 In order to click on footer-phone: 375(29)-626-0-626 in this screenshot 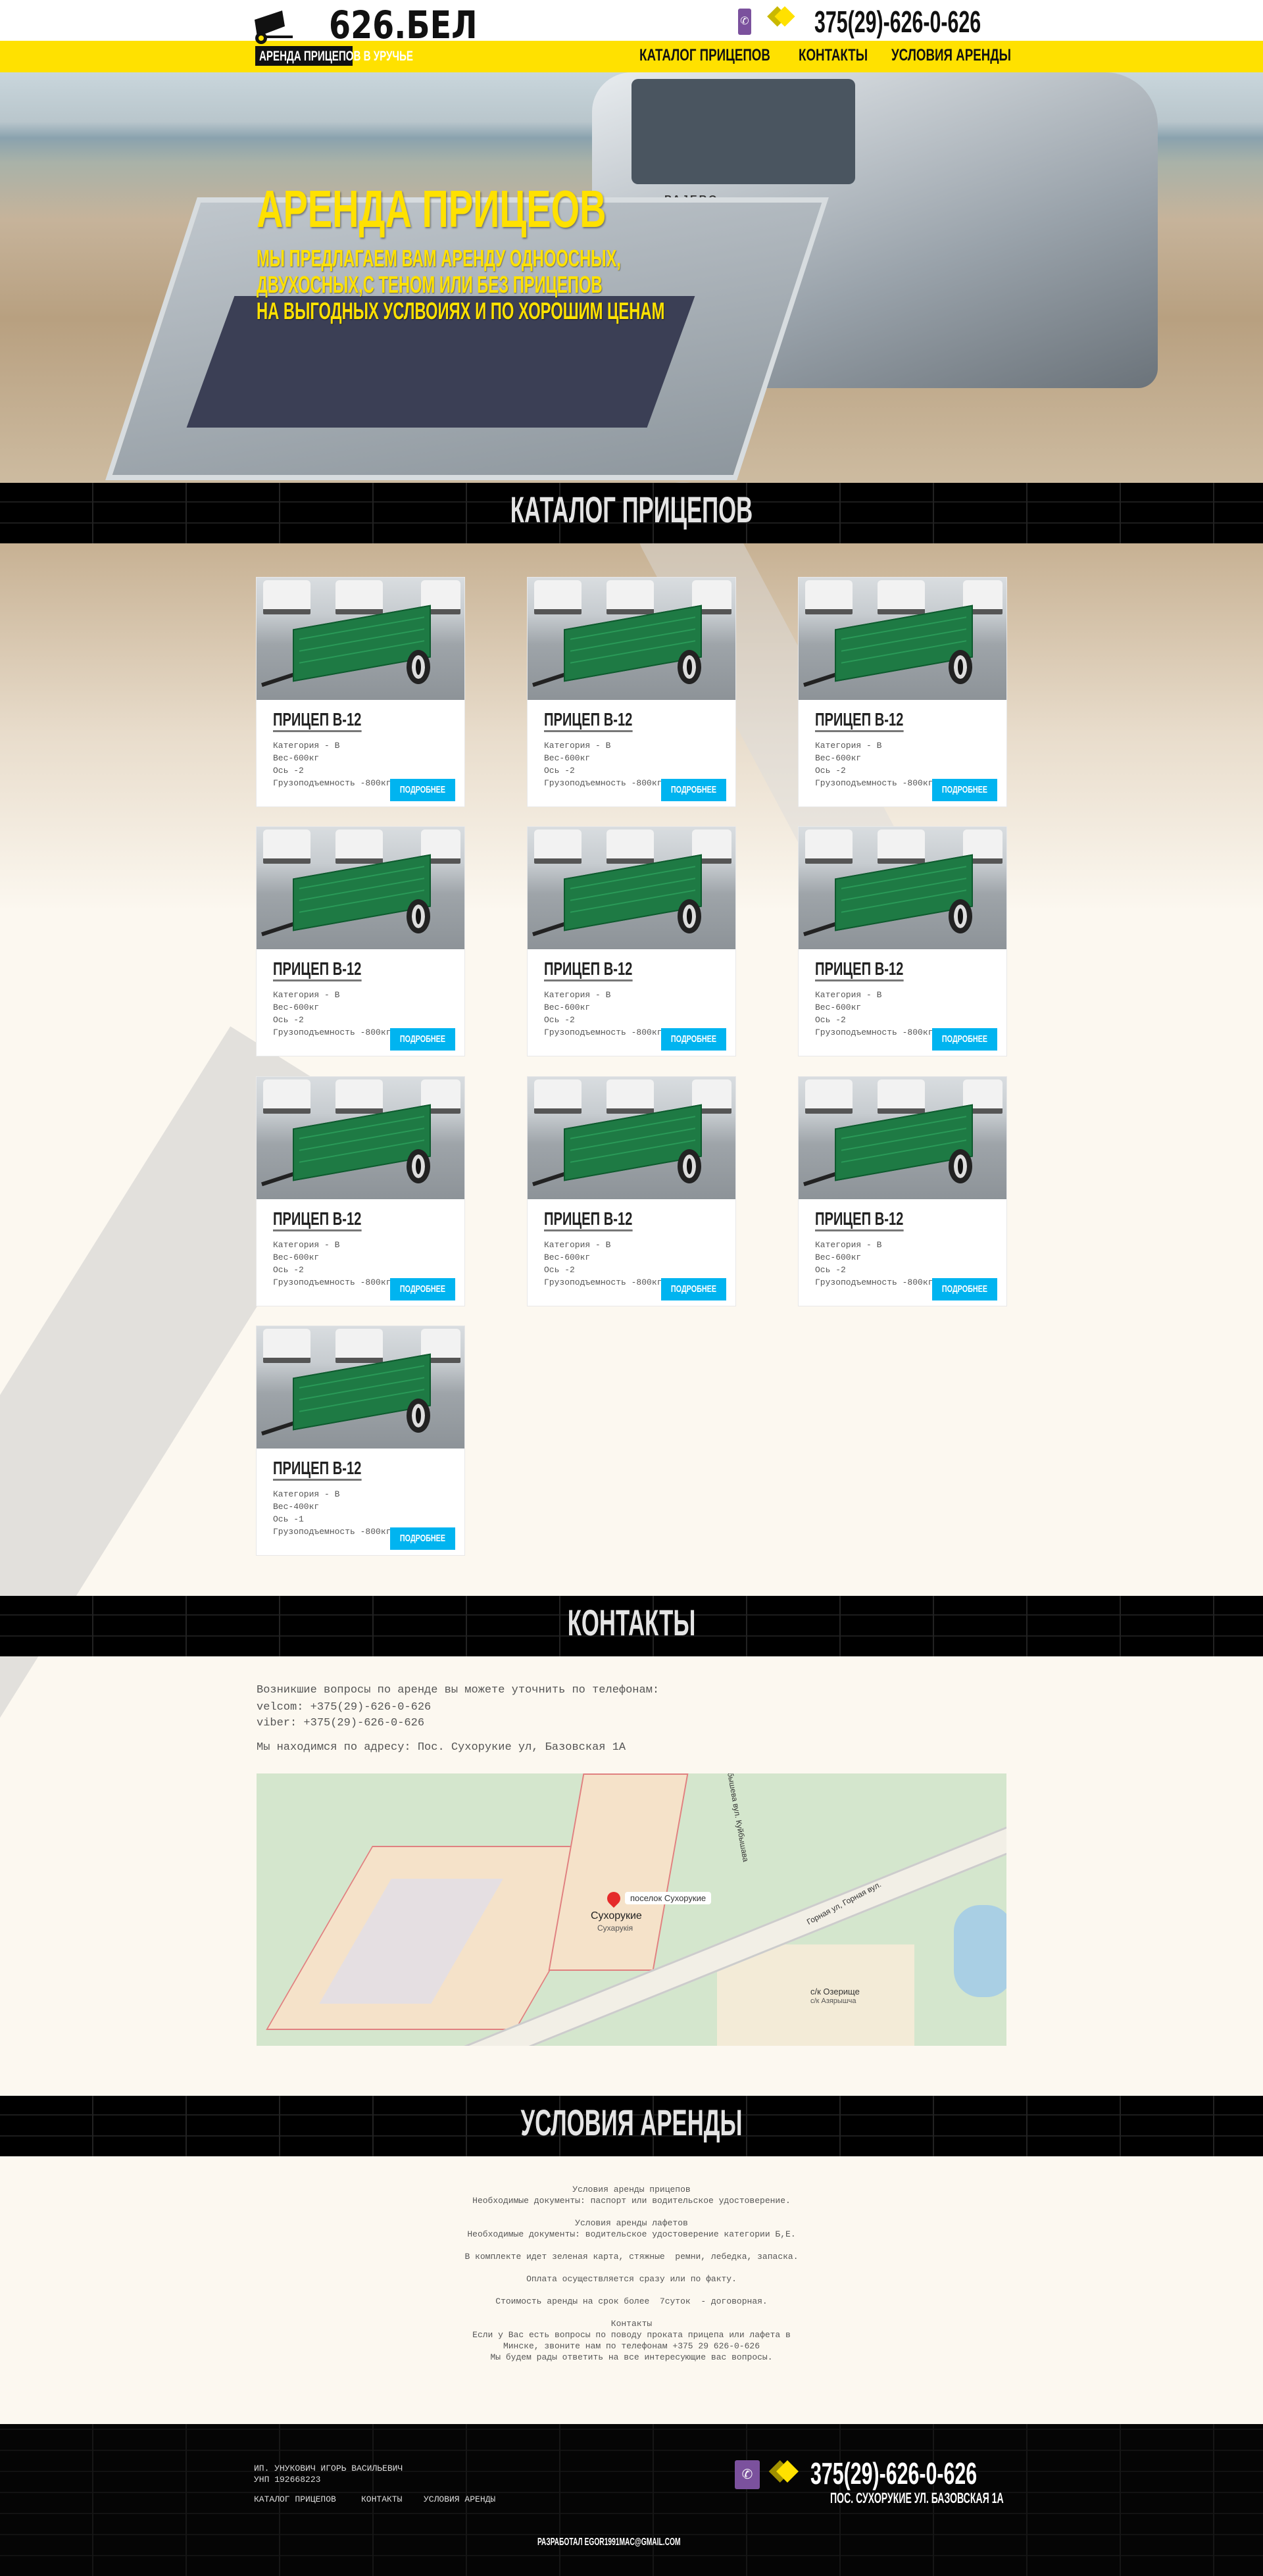, I will do `click(893, 2473)`.